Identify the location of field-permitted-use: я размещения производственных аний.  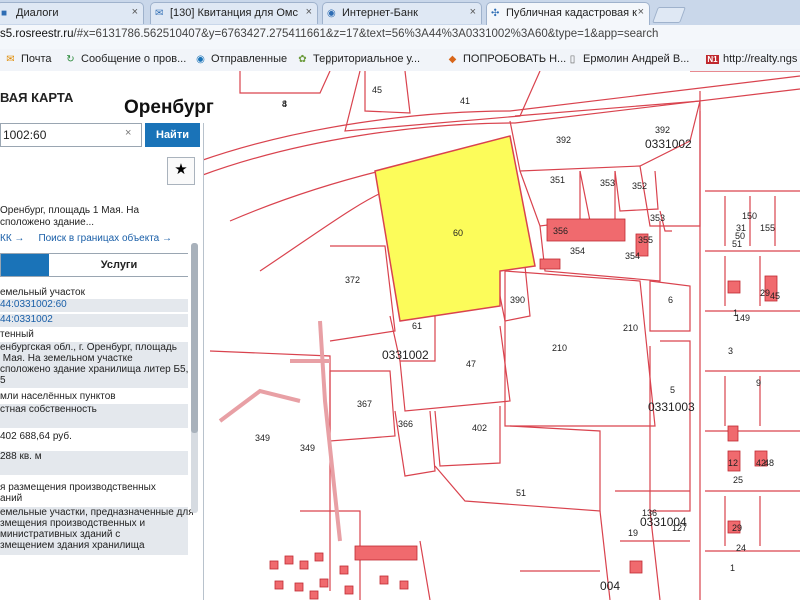
(78, 493).